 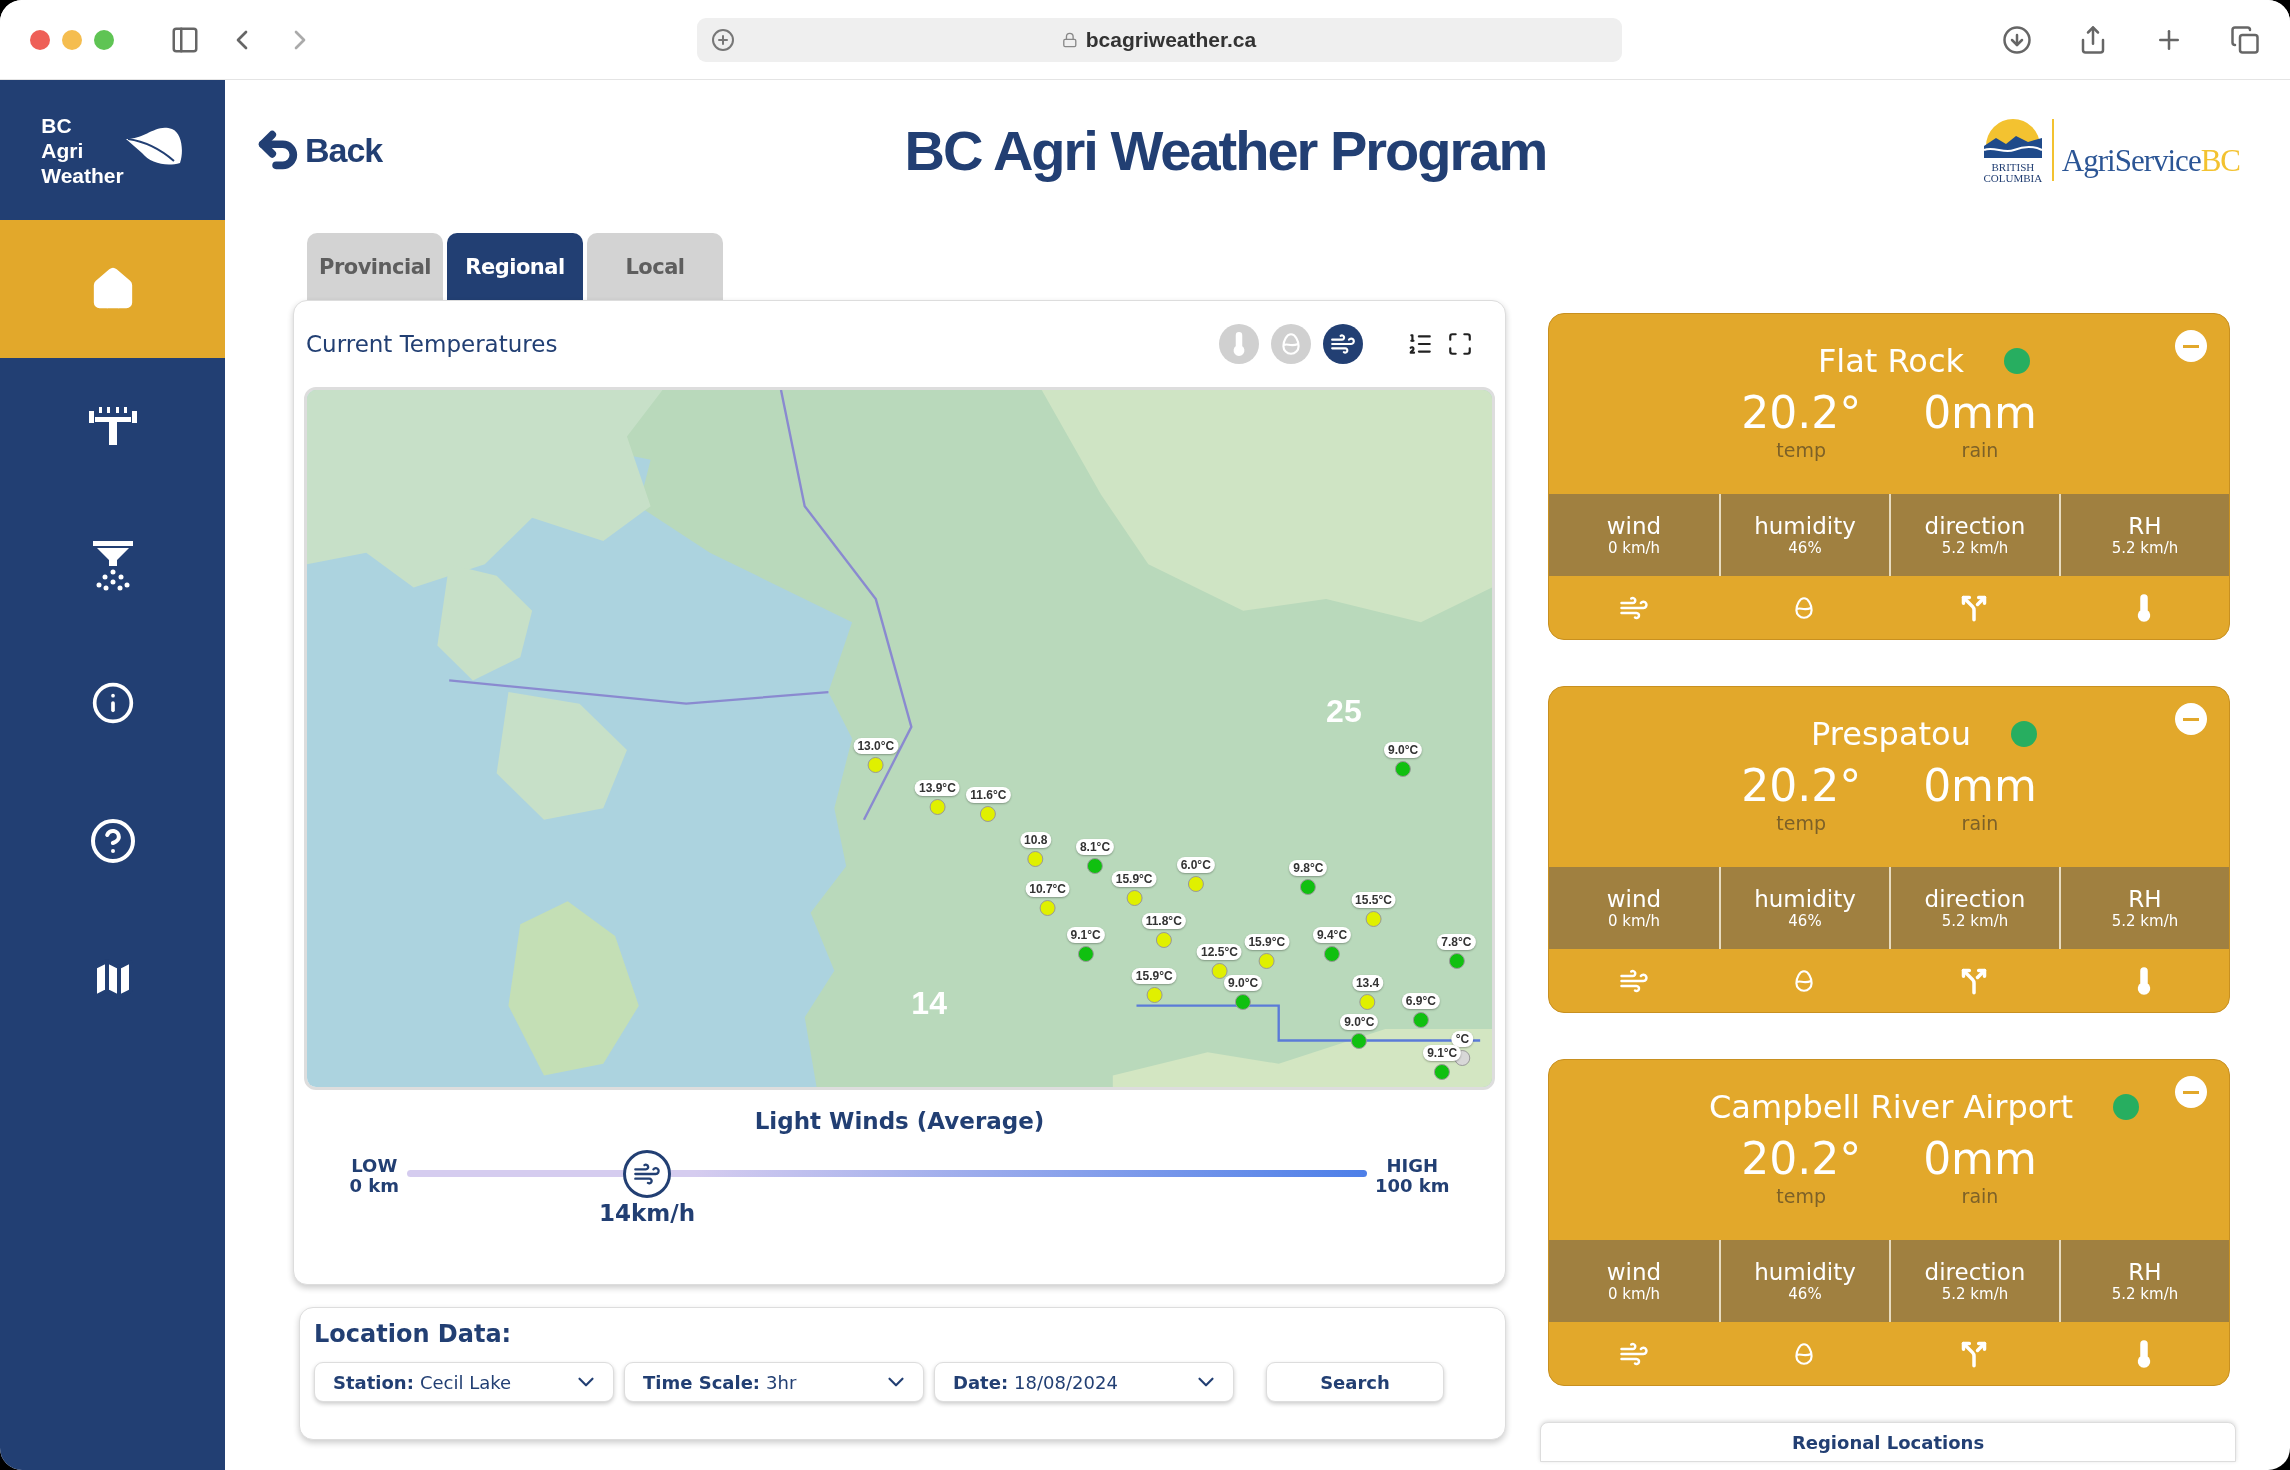 What do you see at coordinates (432, 344) in the screenshot?
I see `panel-title: Current Temperatures` at bounding box center [432, 344].